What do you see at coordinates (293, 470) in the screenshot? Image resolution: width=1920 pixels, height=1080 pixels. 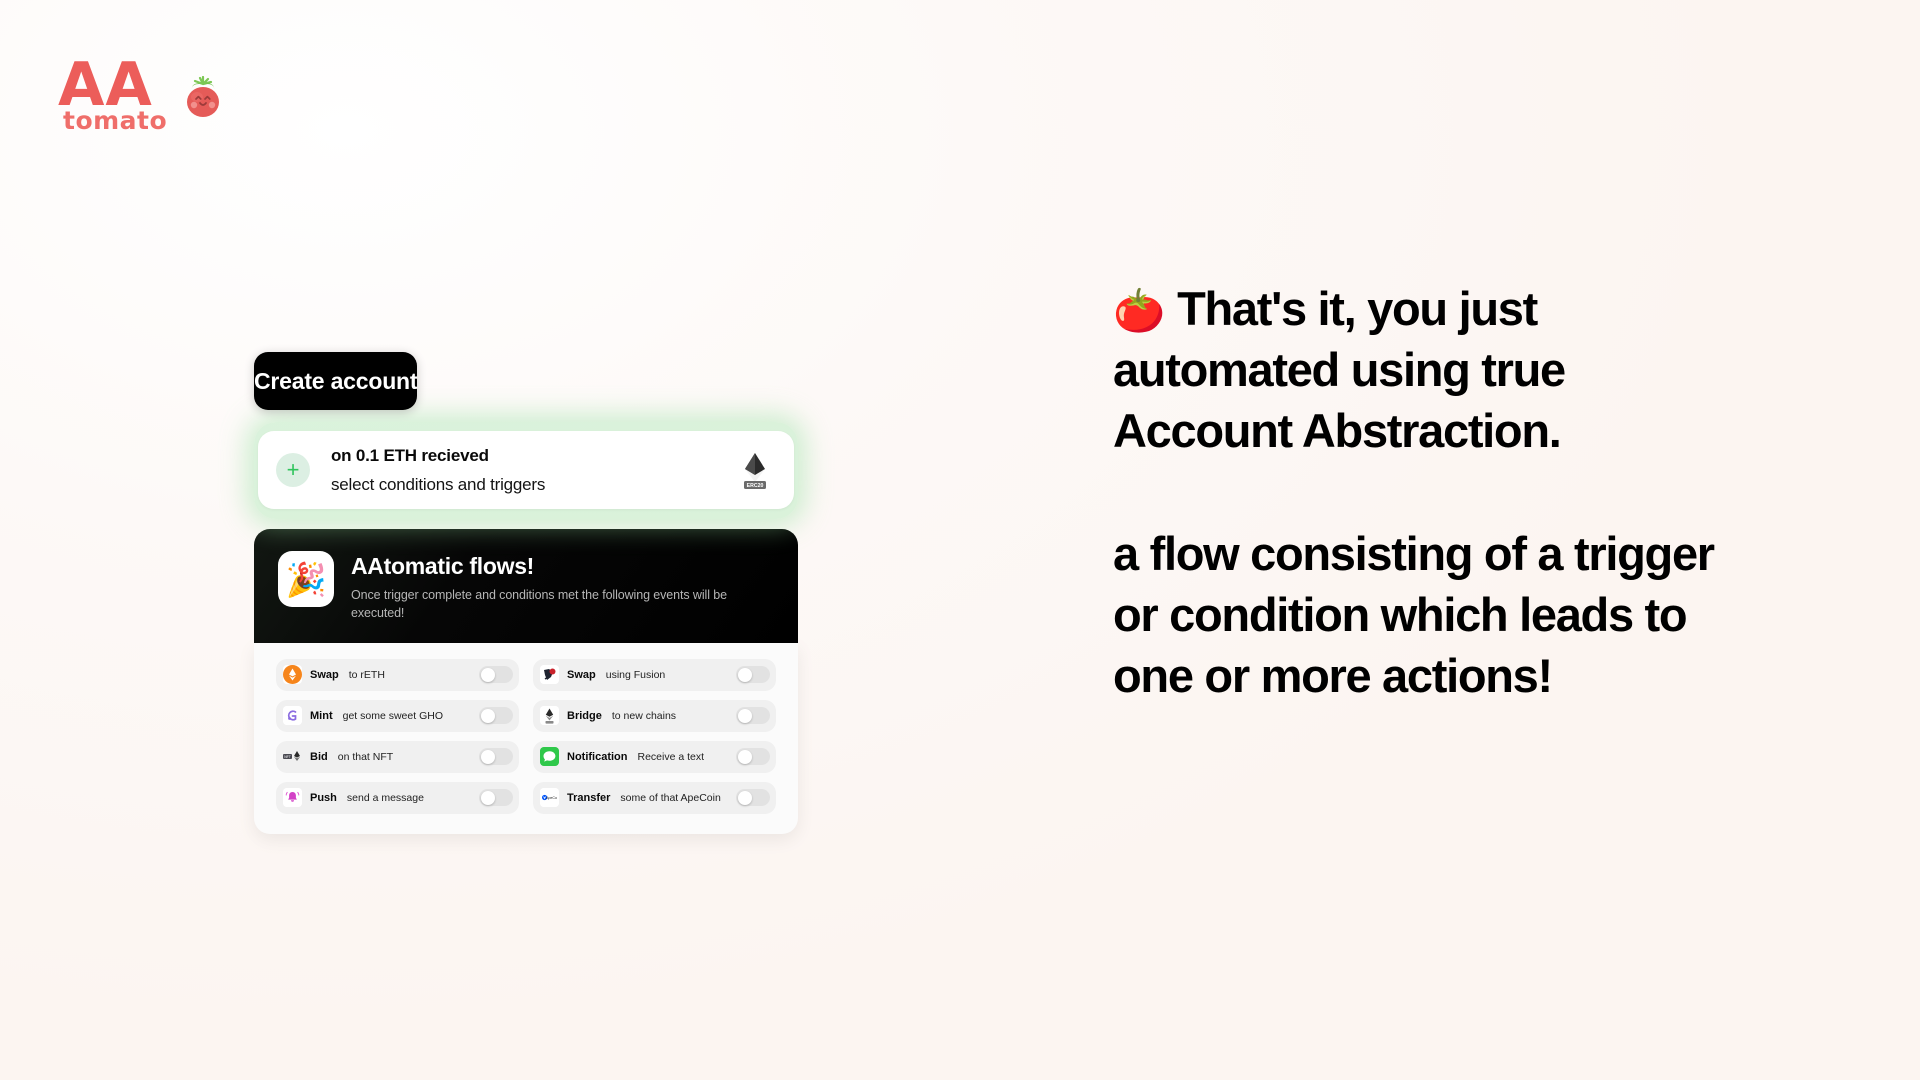 I see `plus-icon: +` at bounding box center [293, 470].